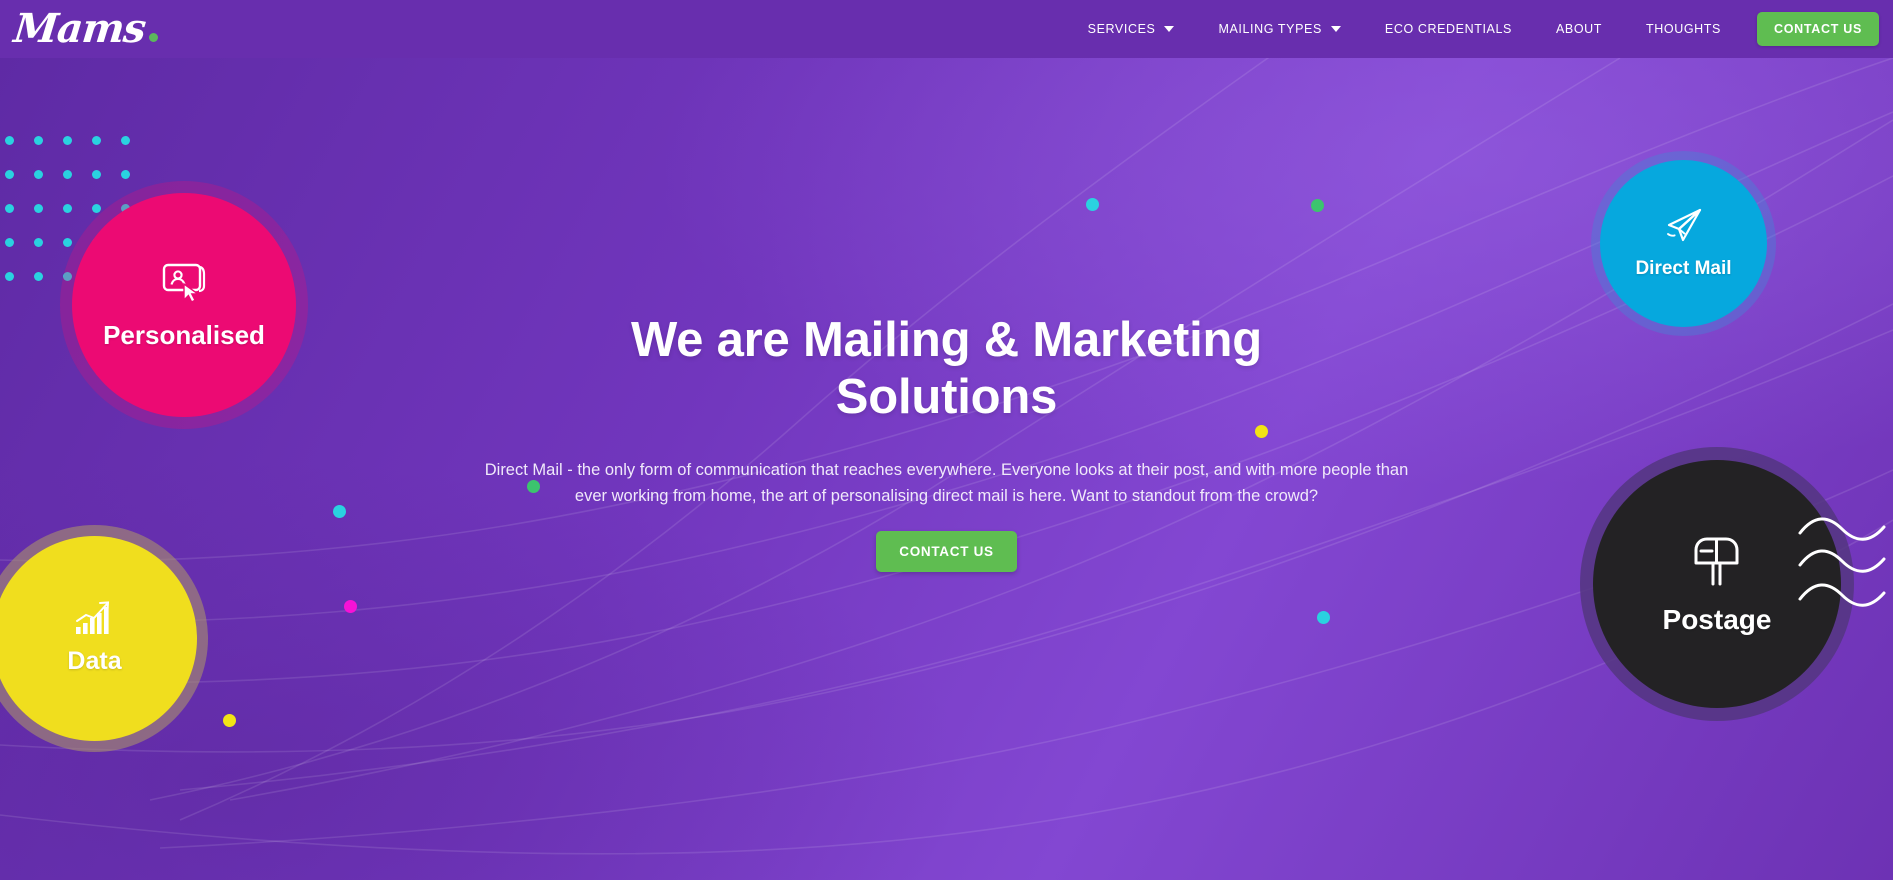 Image resolution: width=1893 pixels, height=880 pixels. What do you see at coordinates (95, 620) in the screenshot?
I see `bar-chart-growth-icon` at bounding box center [95, 620].